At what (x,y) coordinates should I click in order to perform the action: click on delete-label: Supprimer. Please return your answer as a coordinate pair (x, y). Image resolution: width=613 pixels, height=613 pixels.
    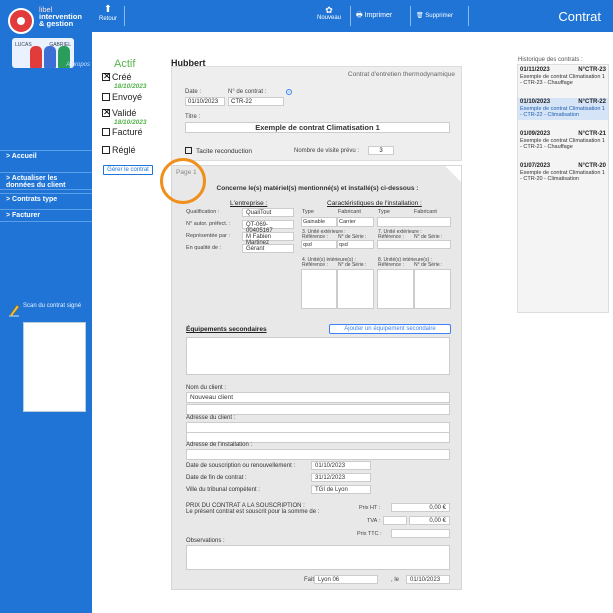
    Looking at the image, I should click on (439, 16).